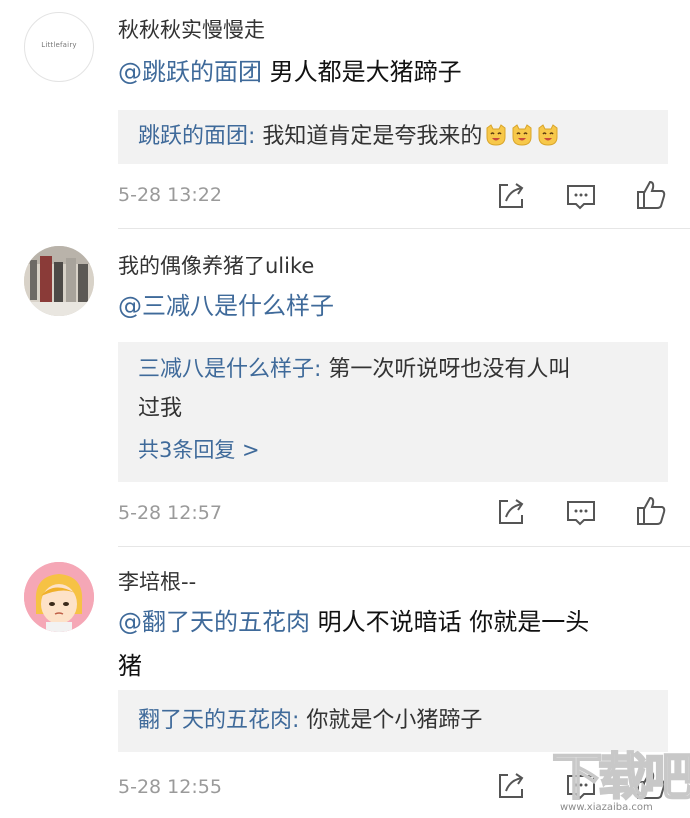  What do you see at coordinates (226, 306) in the screenshot?
I see `mention-link: @三减八是什么样子` at bounding box center [226, 306].